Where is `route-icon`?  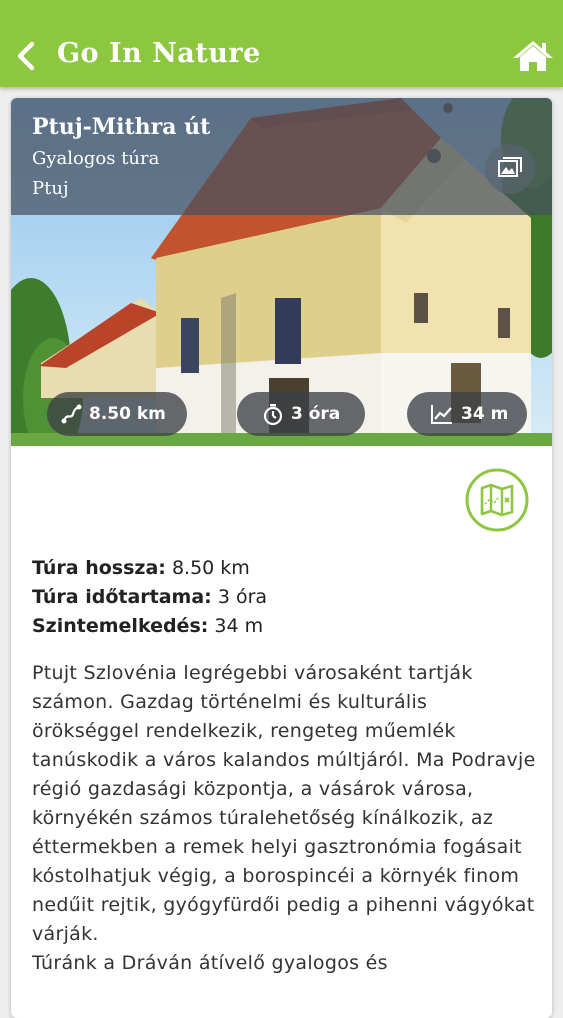
route-icon is located at coordinates (71, 414).